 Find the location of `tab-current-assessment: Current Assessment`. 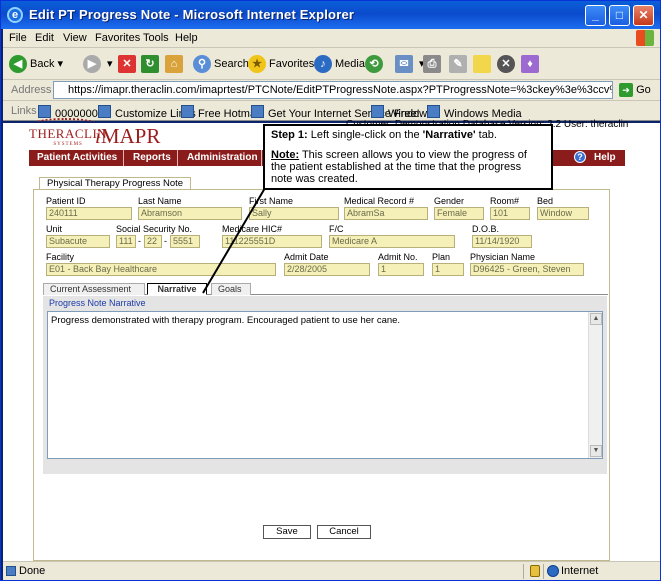

tab-current-assessment: Current Assessment is located at coordinates (94, 289).